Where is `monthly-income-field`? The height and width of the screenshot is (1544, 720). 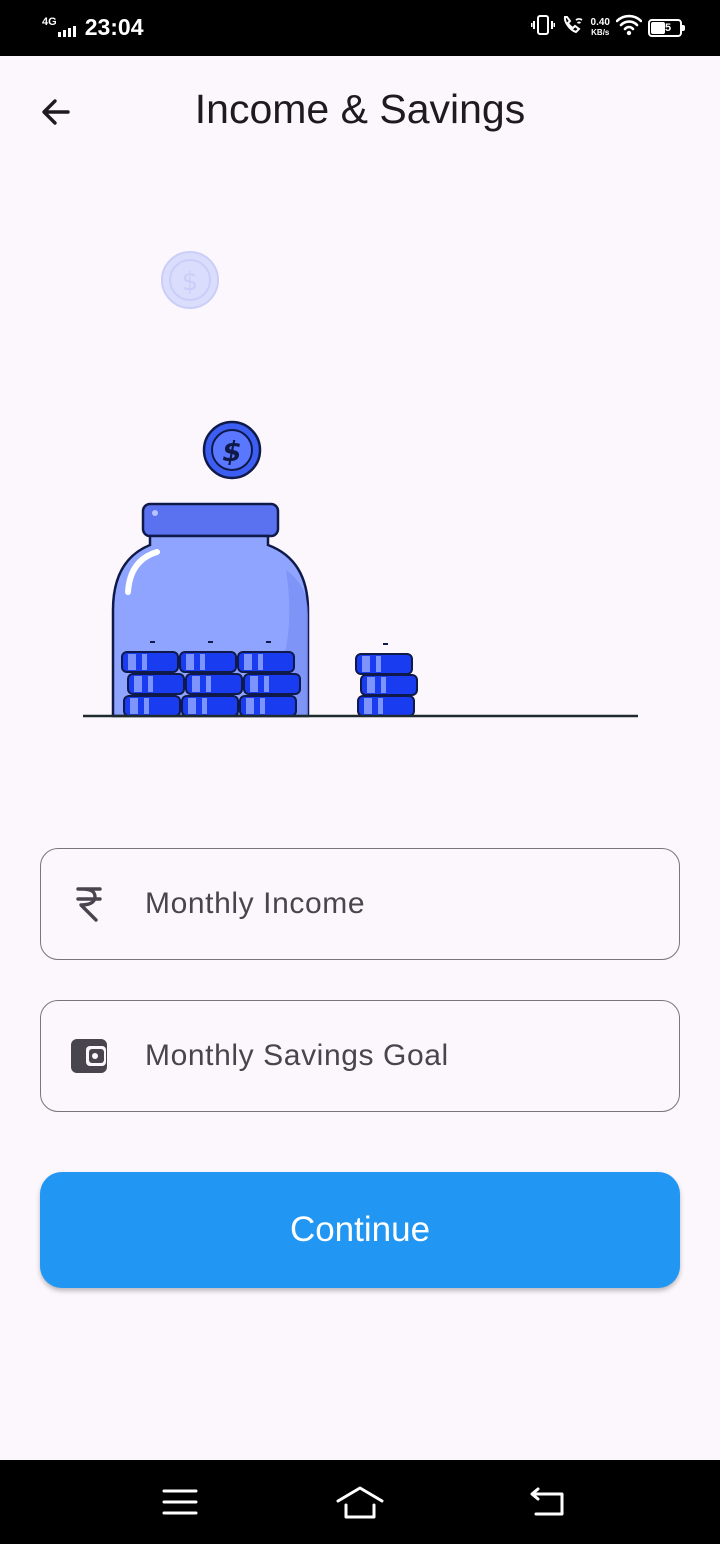
monthly-income-field is located at coordinates (360, 904).